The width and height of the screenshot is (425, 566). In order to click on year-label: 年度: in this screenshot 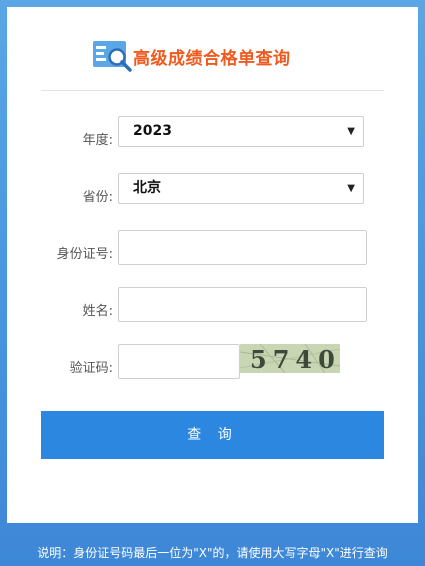, I will do `click(97, 140)`.